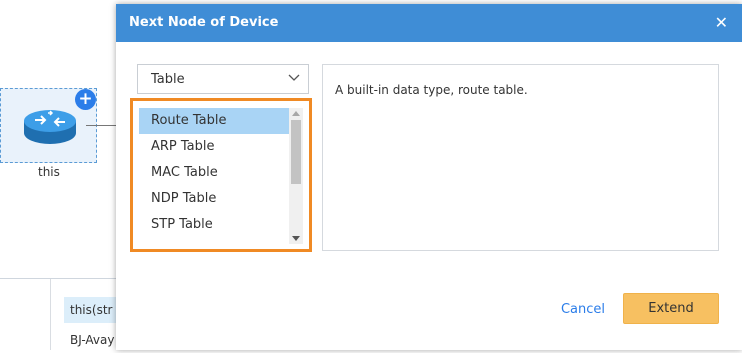 The image size is (742, 353). What do you see at coordinates (583, 309) in the screenshot?
I see `cancel-button: Cancel` at bounding box center [583, 309].